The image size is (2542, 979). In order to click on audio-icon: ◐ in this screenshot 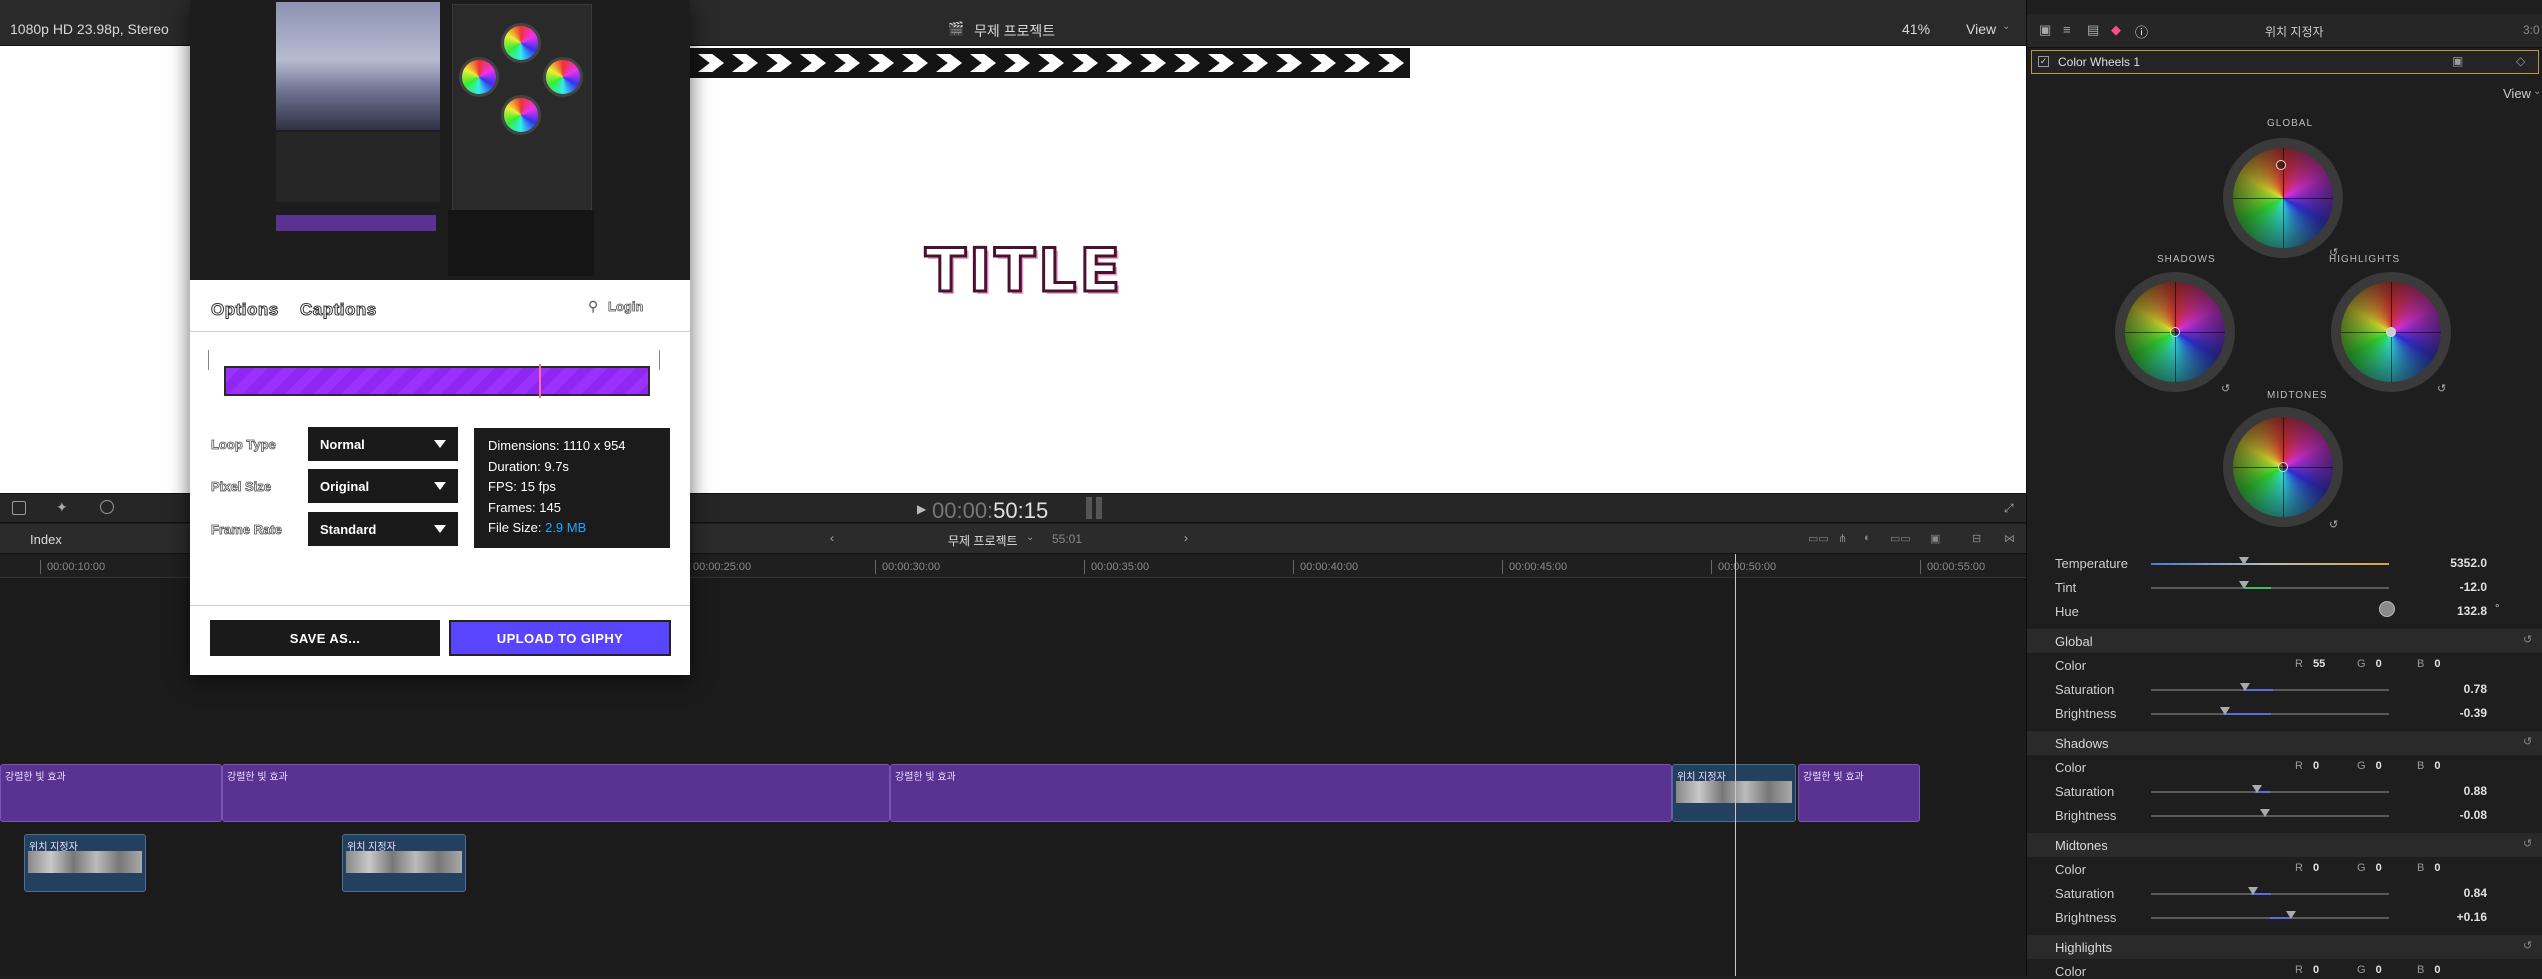, I will do `click(1867, 538)`.